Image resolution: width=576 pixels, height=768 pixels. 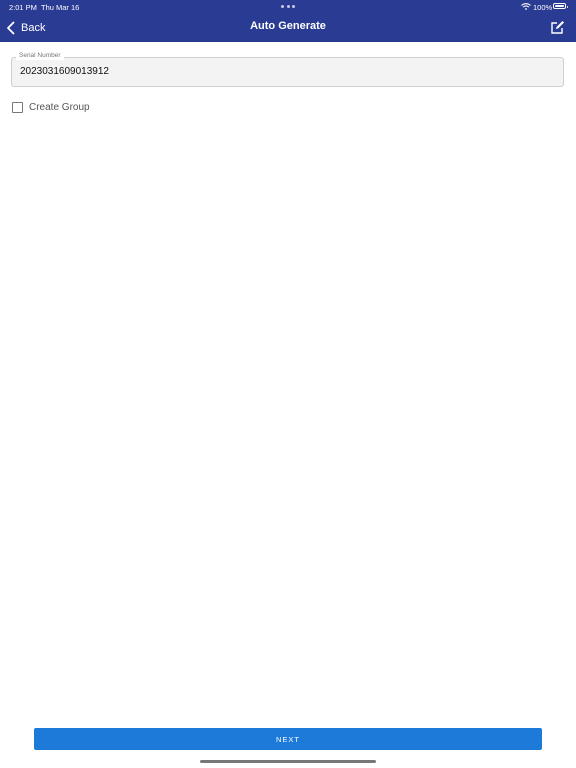 What do you see at coordinates (543, 7) in the screenshot?
I see `battery-percentage: 100%` at bounding box center [543, 7].